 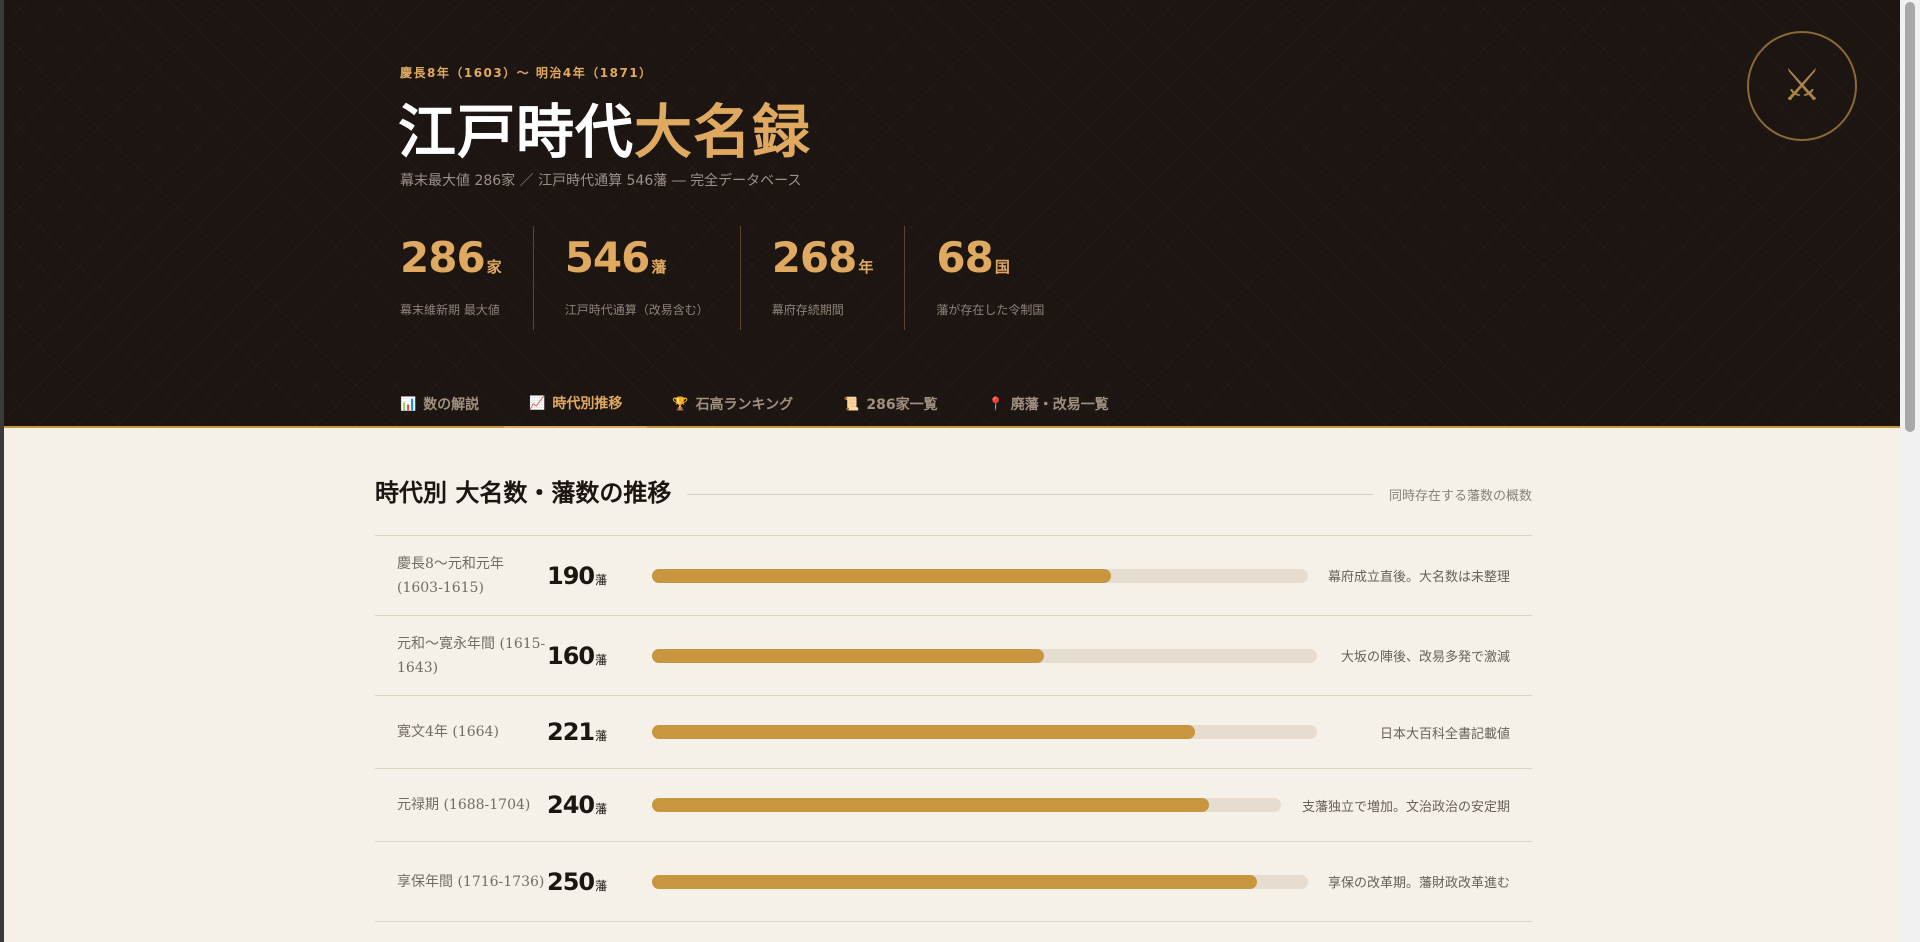 I want to click on era-label: 慶長8〜元和元年 (1603-1615), so click(x=450, y=575).